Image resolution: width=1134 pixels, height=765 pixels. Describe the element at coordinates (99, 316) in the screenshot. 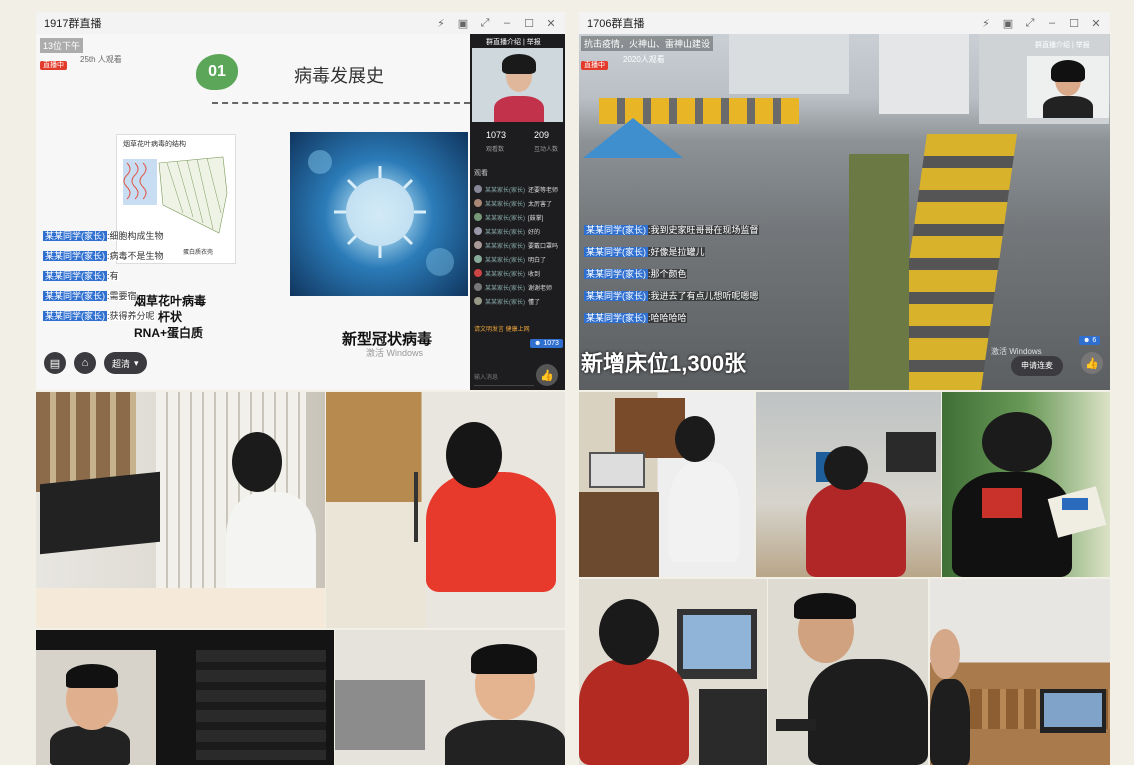

I see `chat-line-5: 某某同学(家长):获得养分呢` at that location.